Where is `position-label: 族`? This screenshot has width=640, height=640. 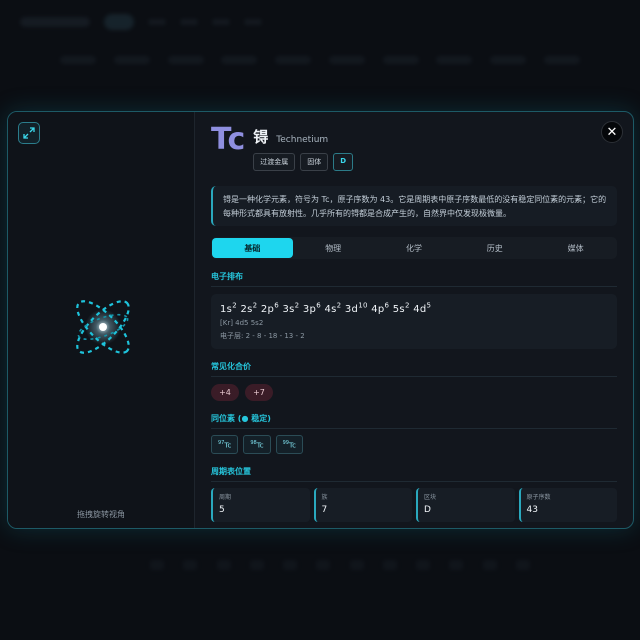
position-label: 族 is located at coordinates (324, 498).